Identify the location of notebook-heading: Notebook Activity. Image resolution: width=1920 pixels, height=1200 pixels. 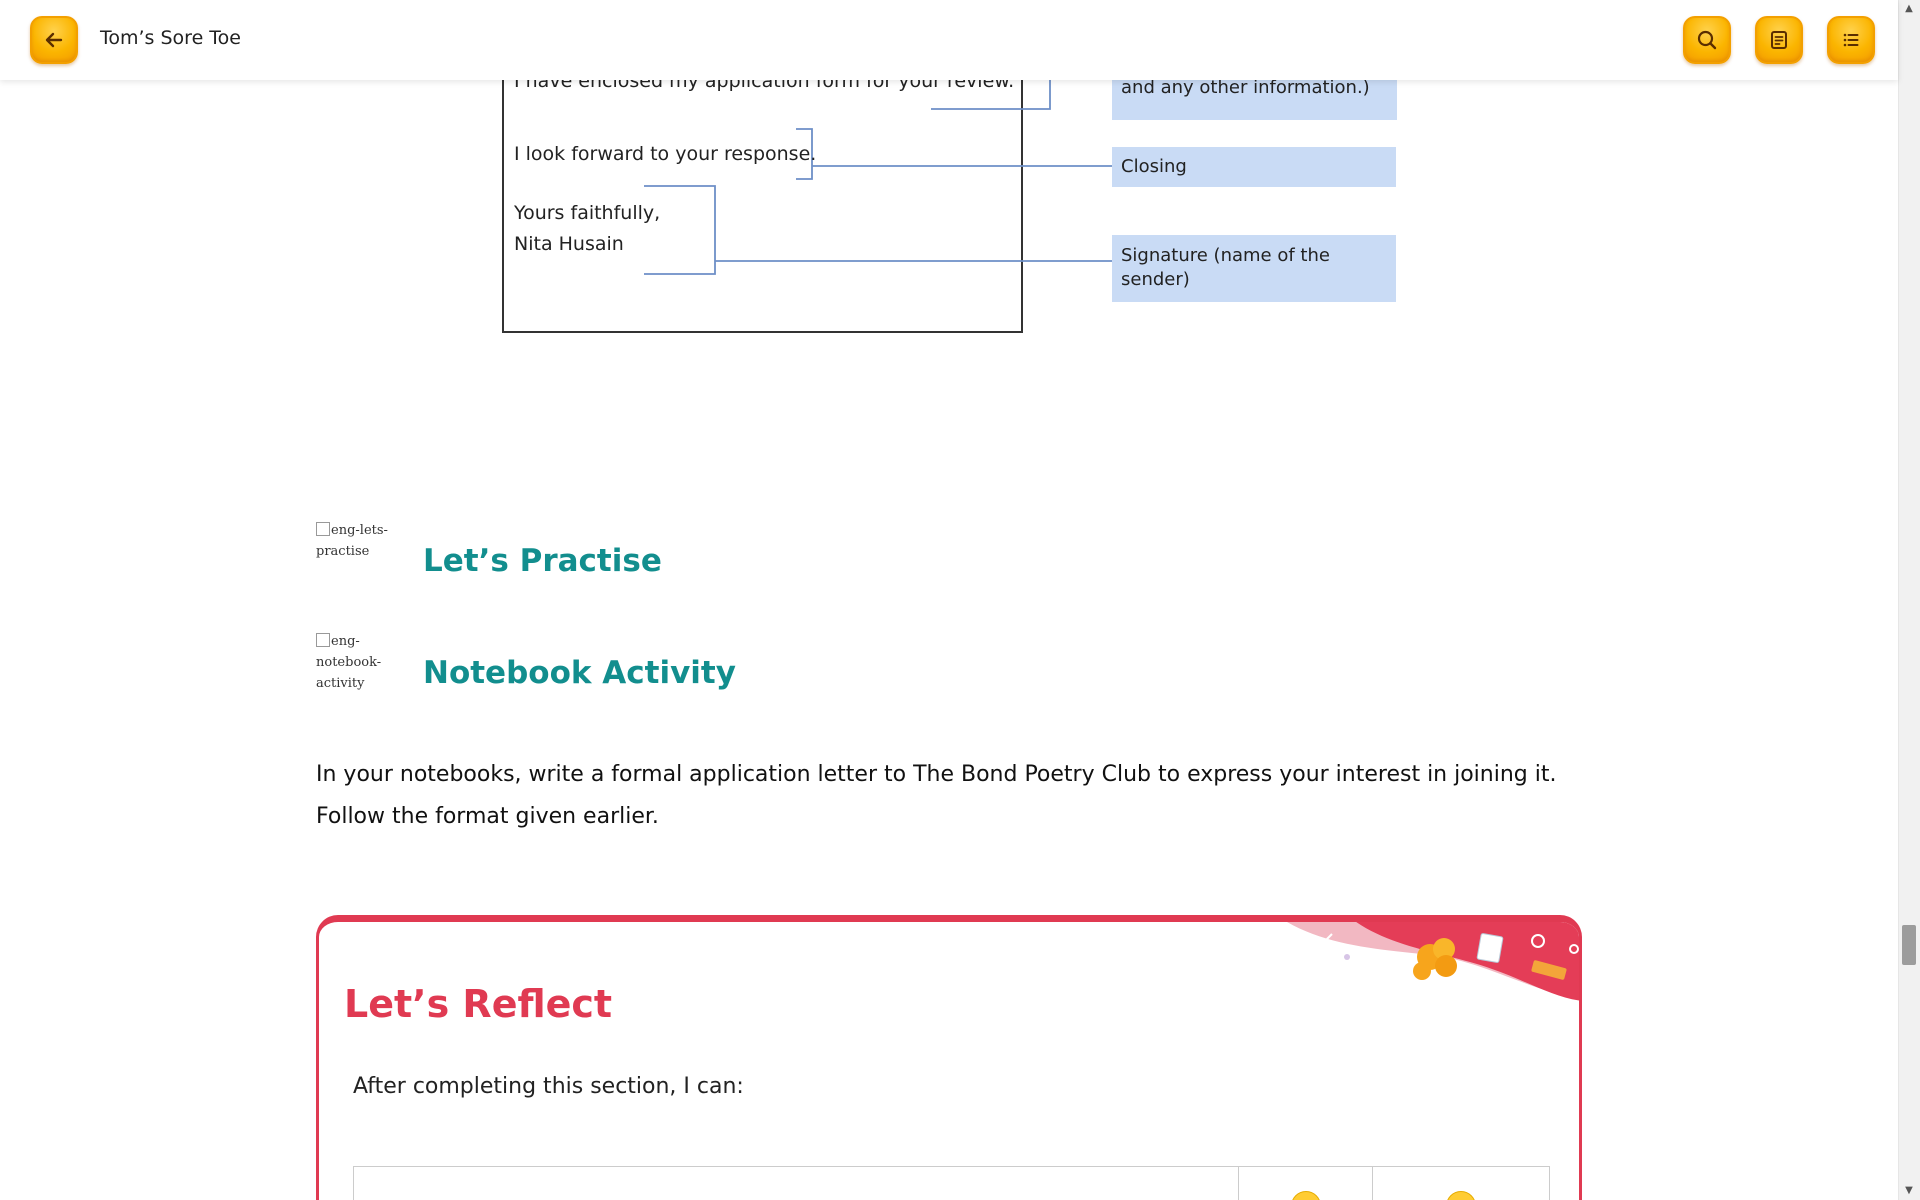
(579, 673).